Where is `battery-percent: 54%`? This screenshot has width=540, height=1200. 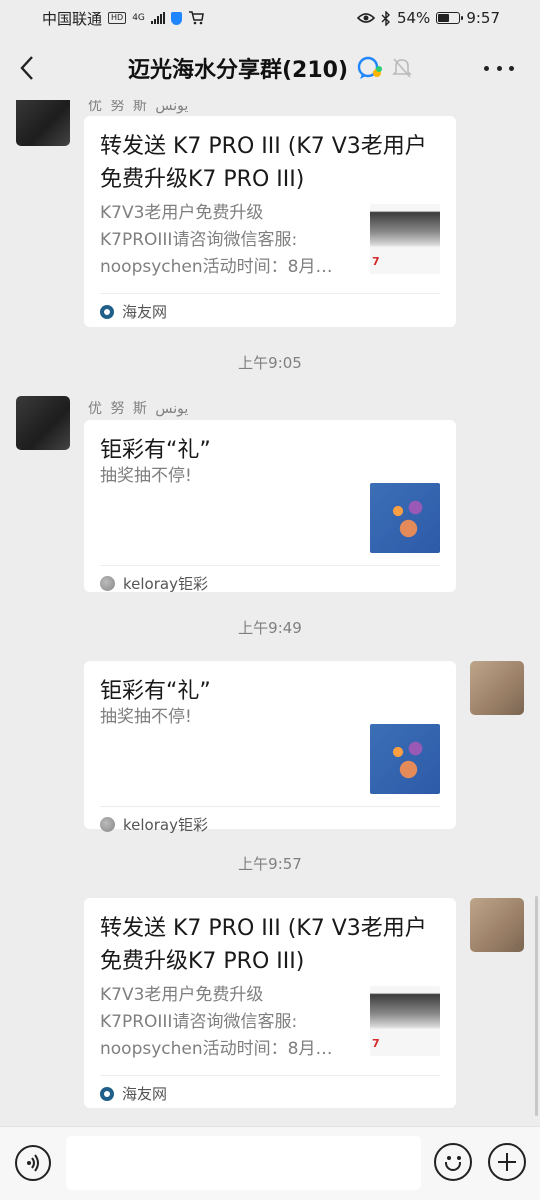
battery-percent: 54% is located at coordinates (413, 18).